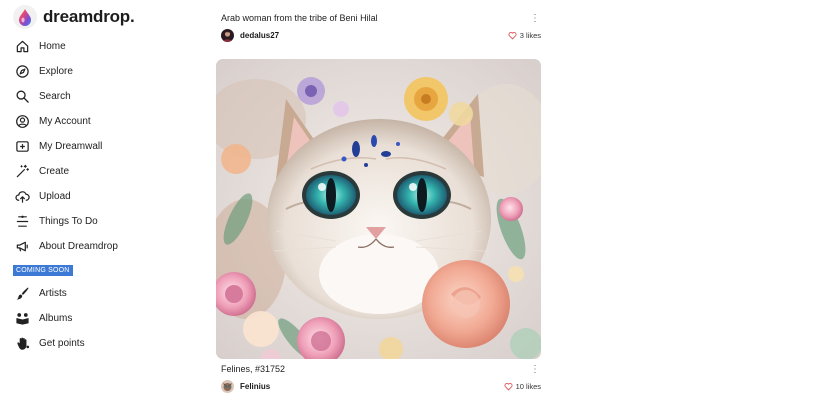 Image resolution: width=820 pixels, height=400 pixels. I want to click on brand: dreamdrop., so click(74, 17).